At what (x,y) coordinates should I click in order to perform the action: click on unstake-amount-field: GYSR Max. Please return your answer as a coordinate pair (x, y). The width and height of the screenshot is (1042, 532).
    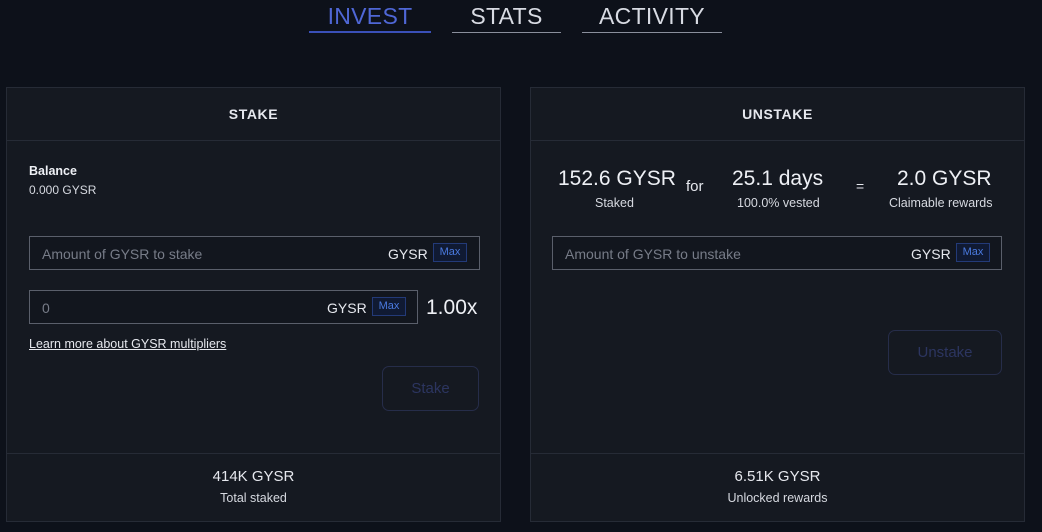
    Looking at the image, I should click on (777, 253).